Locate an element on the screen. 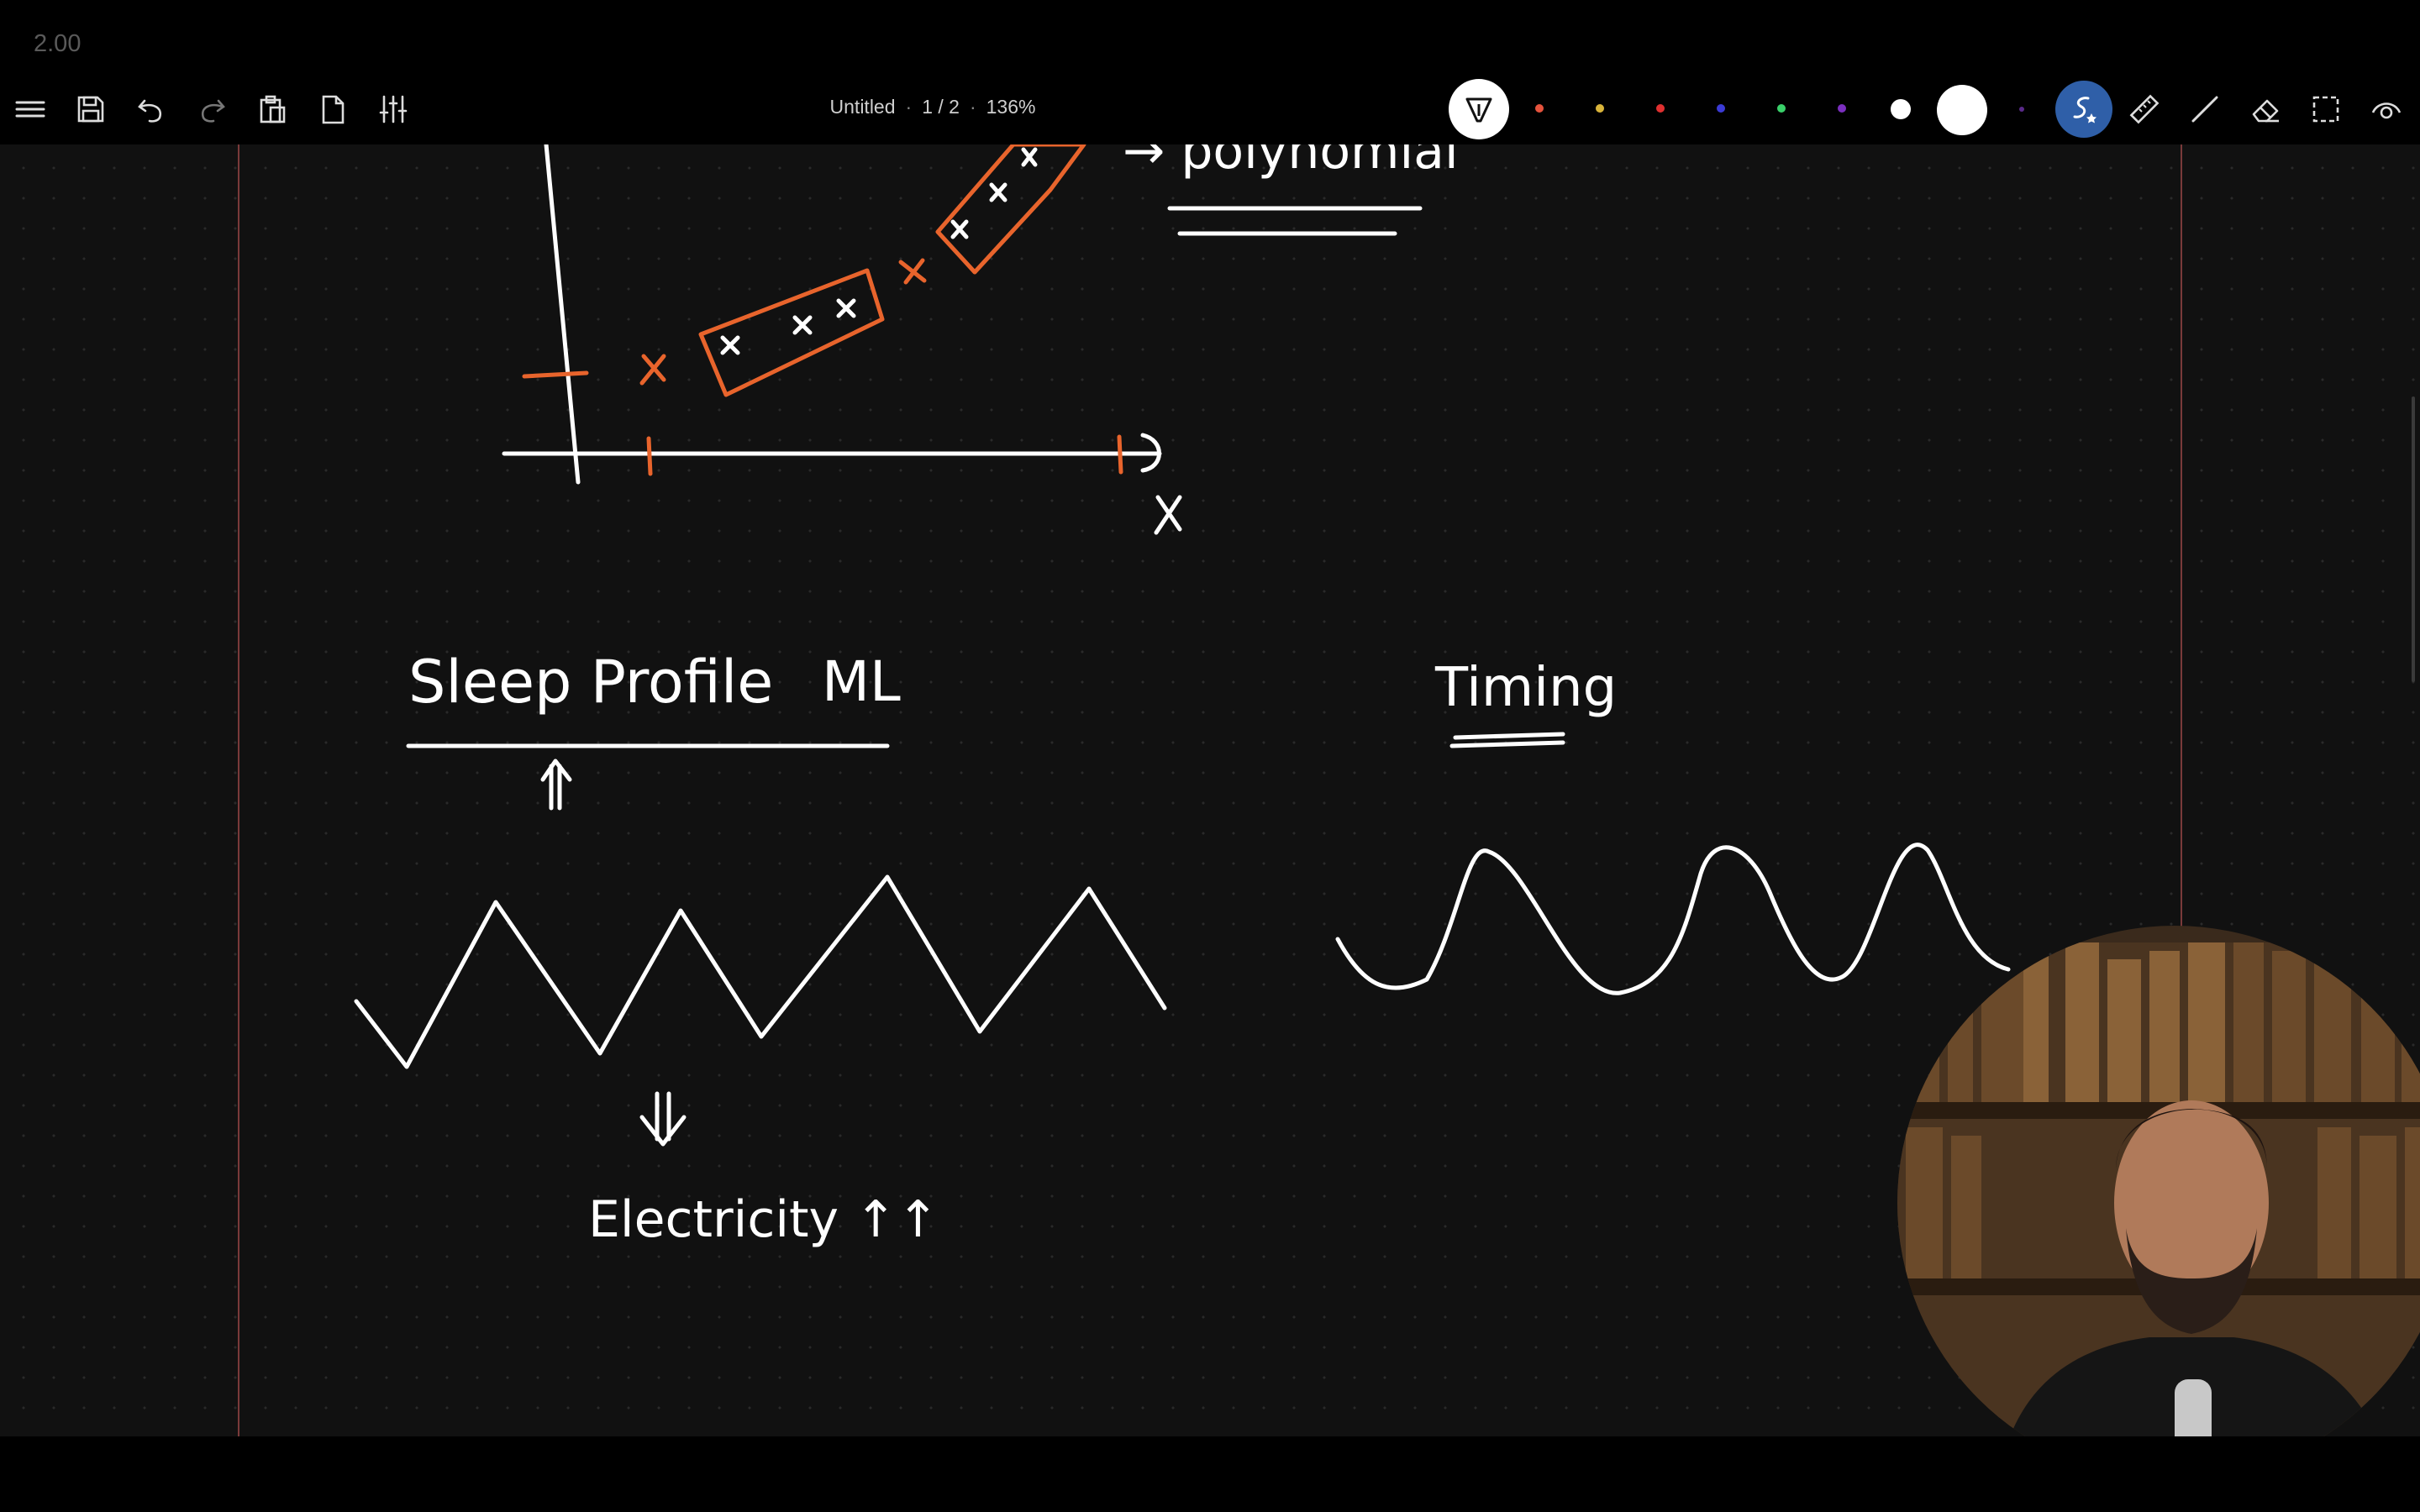 This screenshot has height=1512, width=2420. sleep-profile-label: Sleep Profile is located at coordinates (590, 682).